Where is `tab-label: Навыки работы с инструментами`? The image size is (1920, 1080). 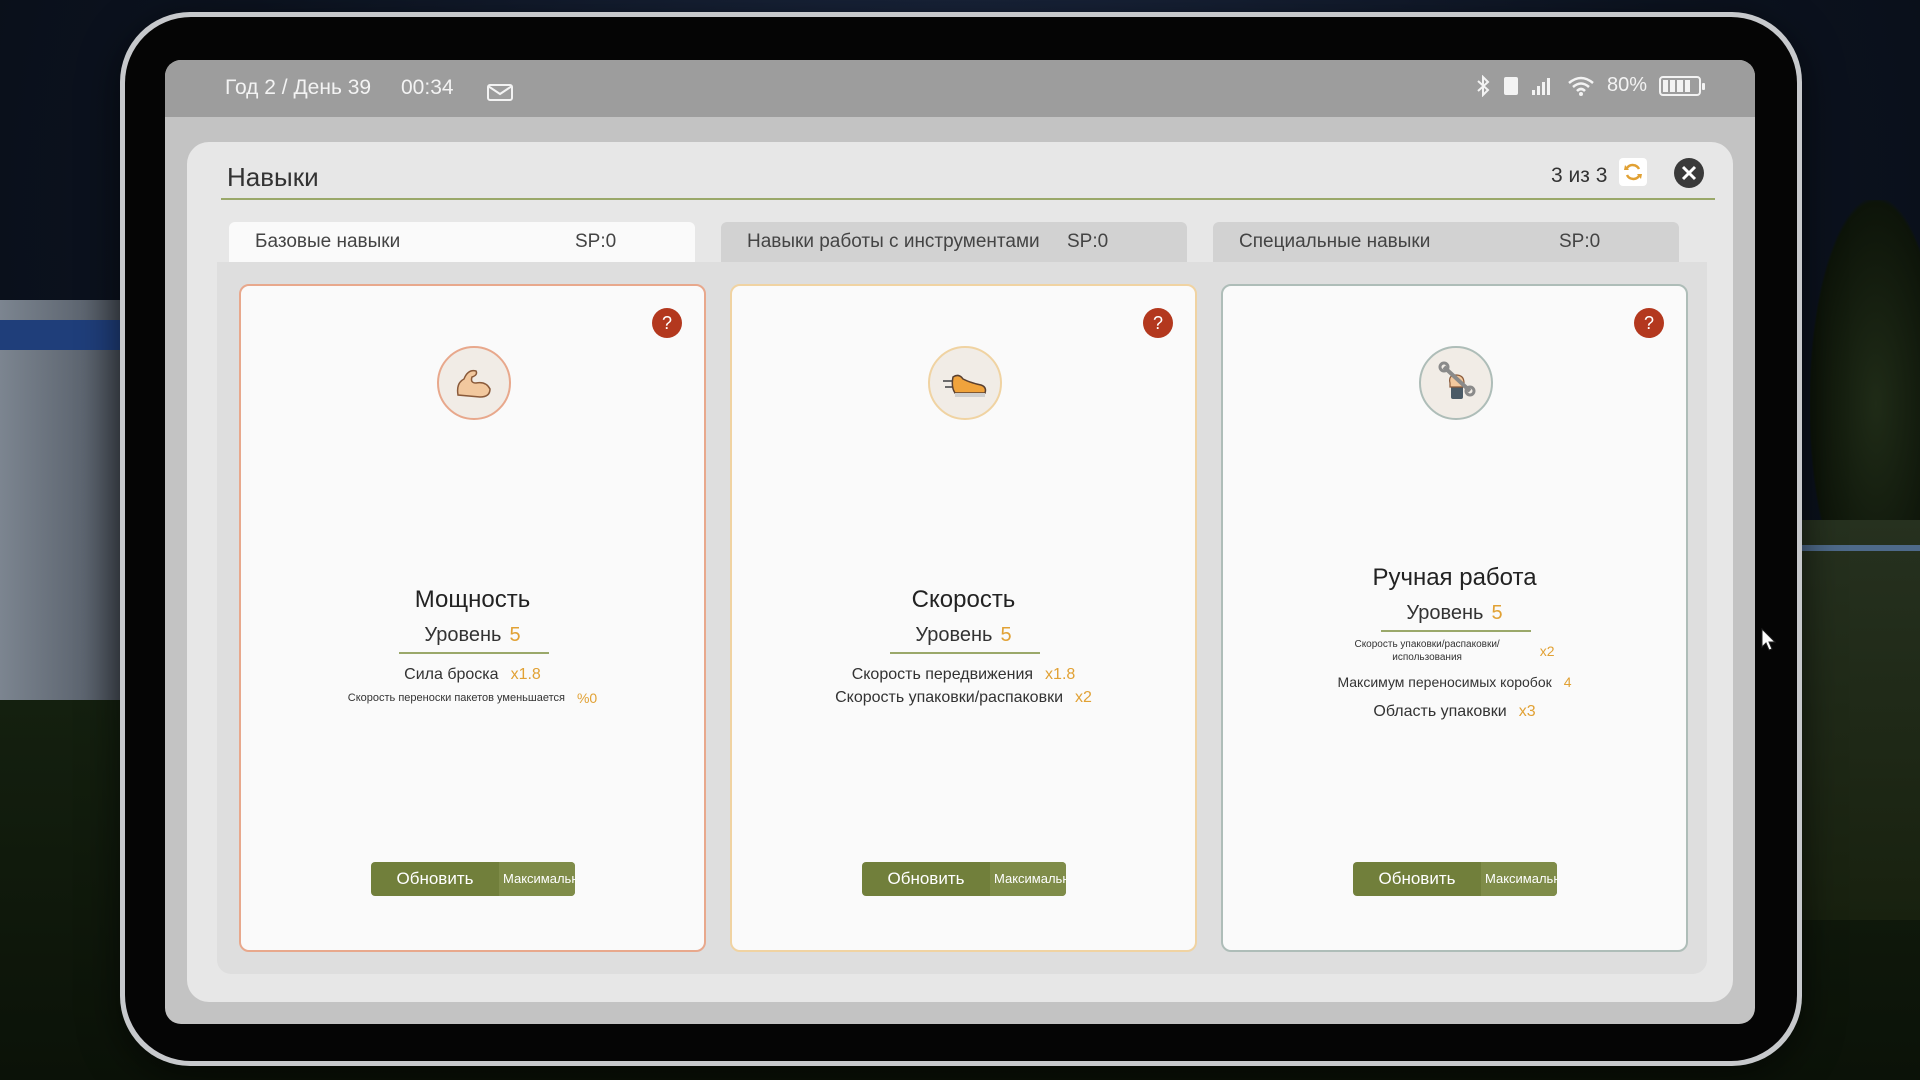 tab-label: Навыки работы с инструментами is located at coordinates (893, 241).